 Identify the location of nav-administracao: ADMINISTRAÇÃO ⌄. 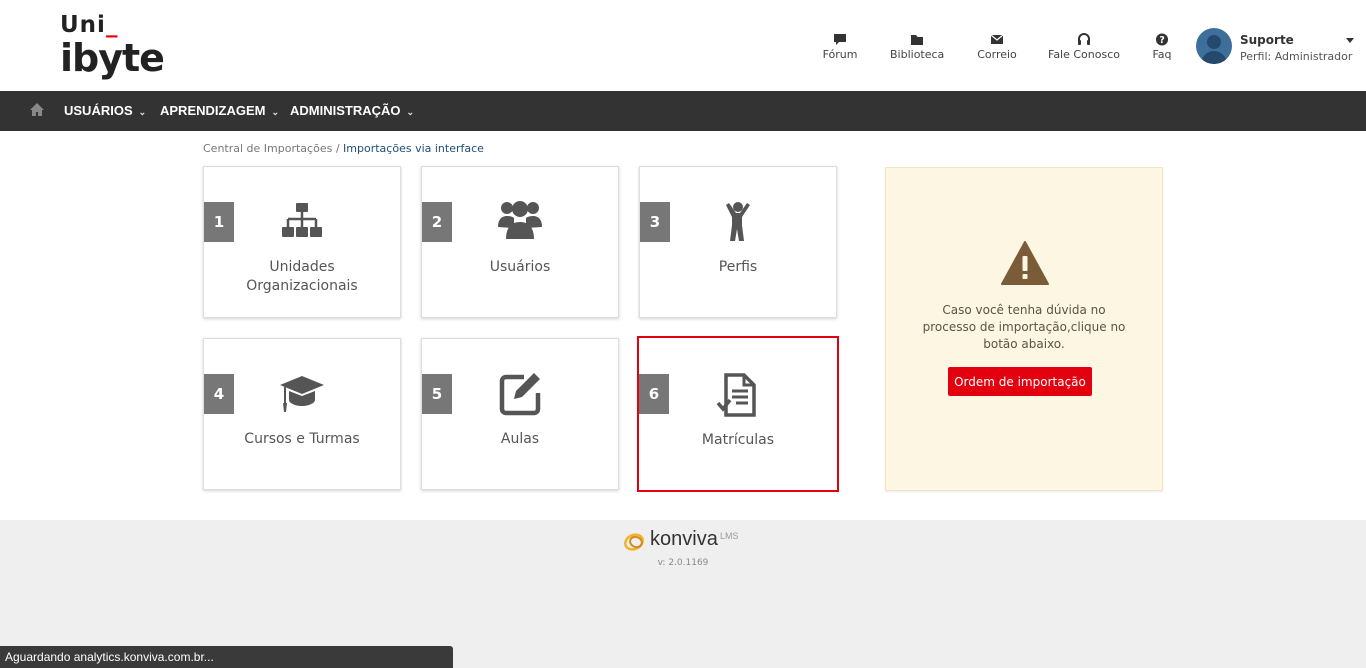
(352, 110).